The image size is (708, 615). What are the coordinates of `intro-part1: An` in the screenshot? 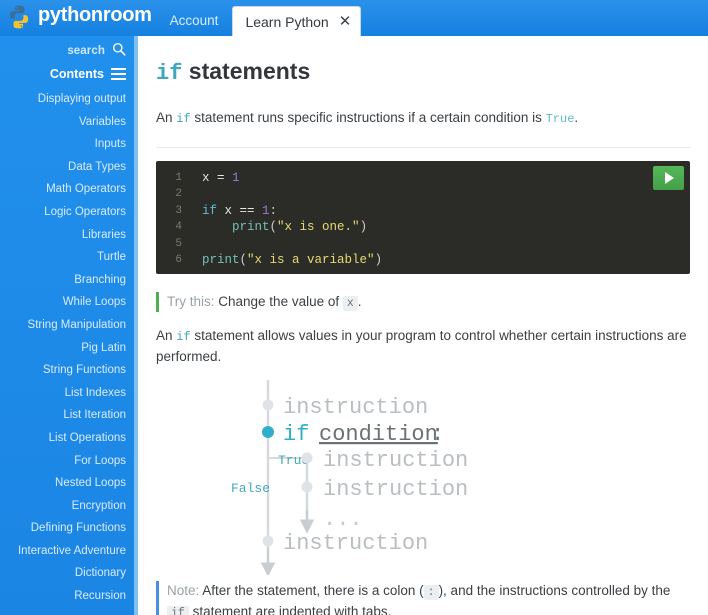 It's located at (166, 118).